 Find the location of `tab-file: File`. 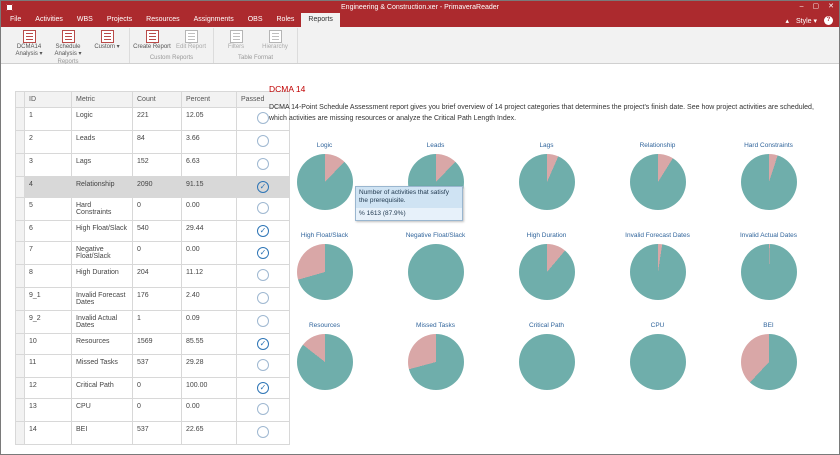

tab-file: File is located at coordinates (15, 20).